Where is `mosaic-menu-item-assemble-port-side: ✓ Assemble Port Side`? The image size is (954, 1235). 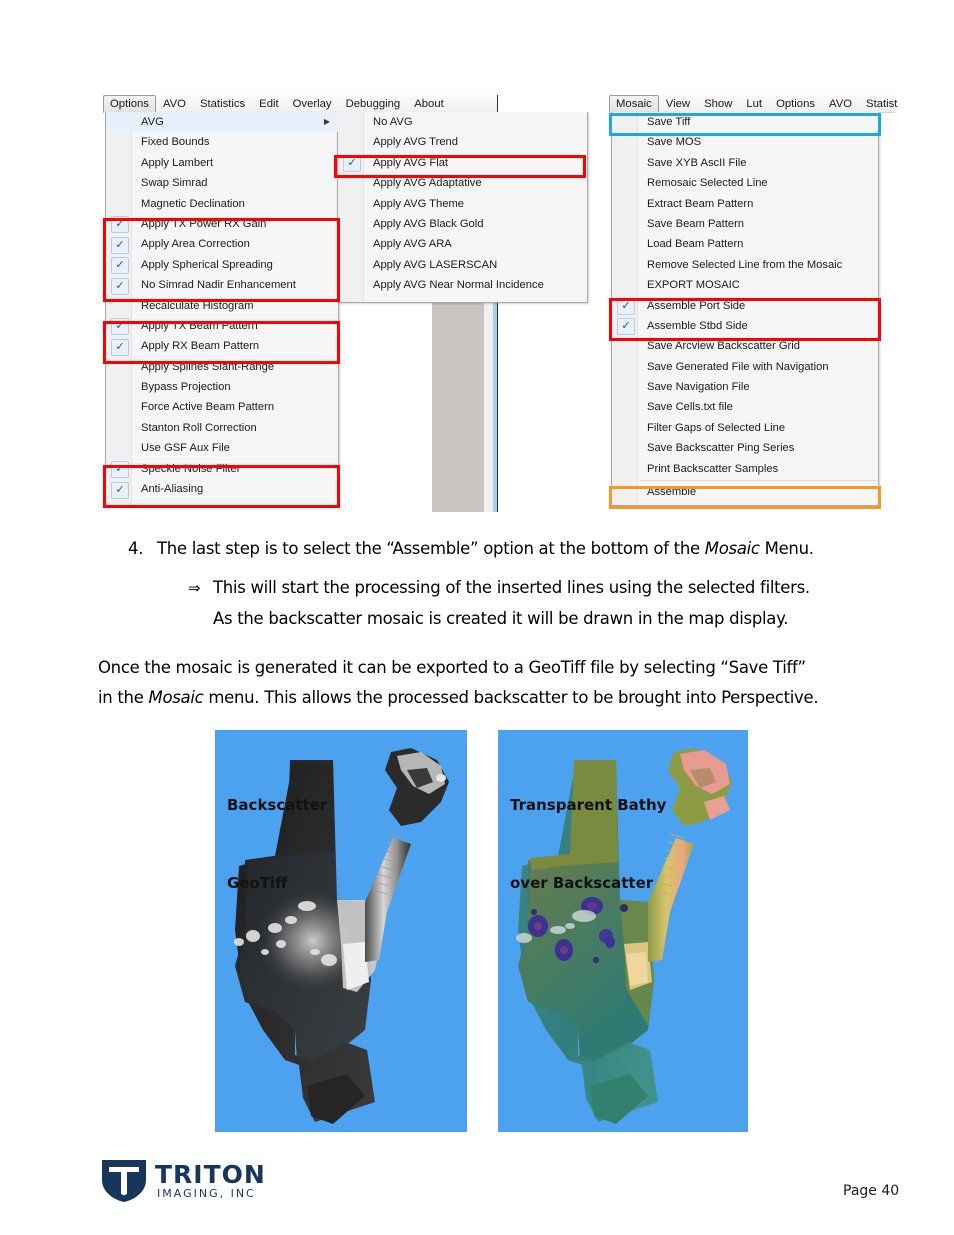 mosaic-menu-item-assemble-port-side: ✓ Assemble Port Side is located at coordinates (745, 306).